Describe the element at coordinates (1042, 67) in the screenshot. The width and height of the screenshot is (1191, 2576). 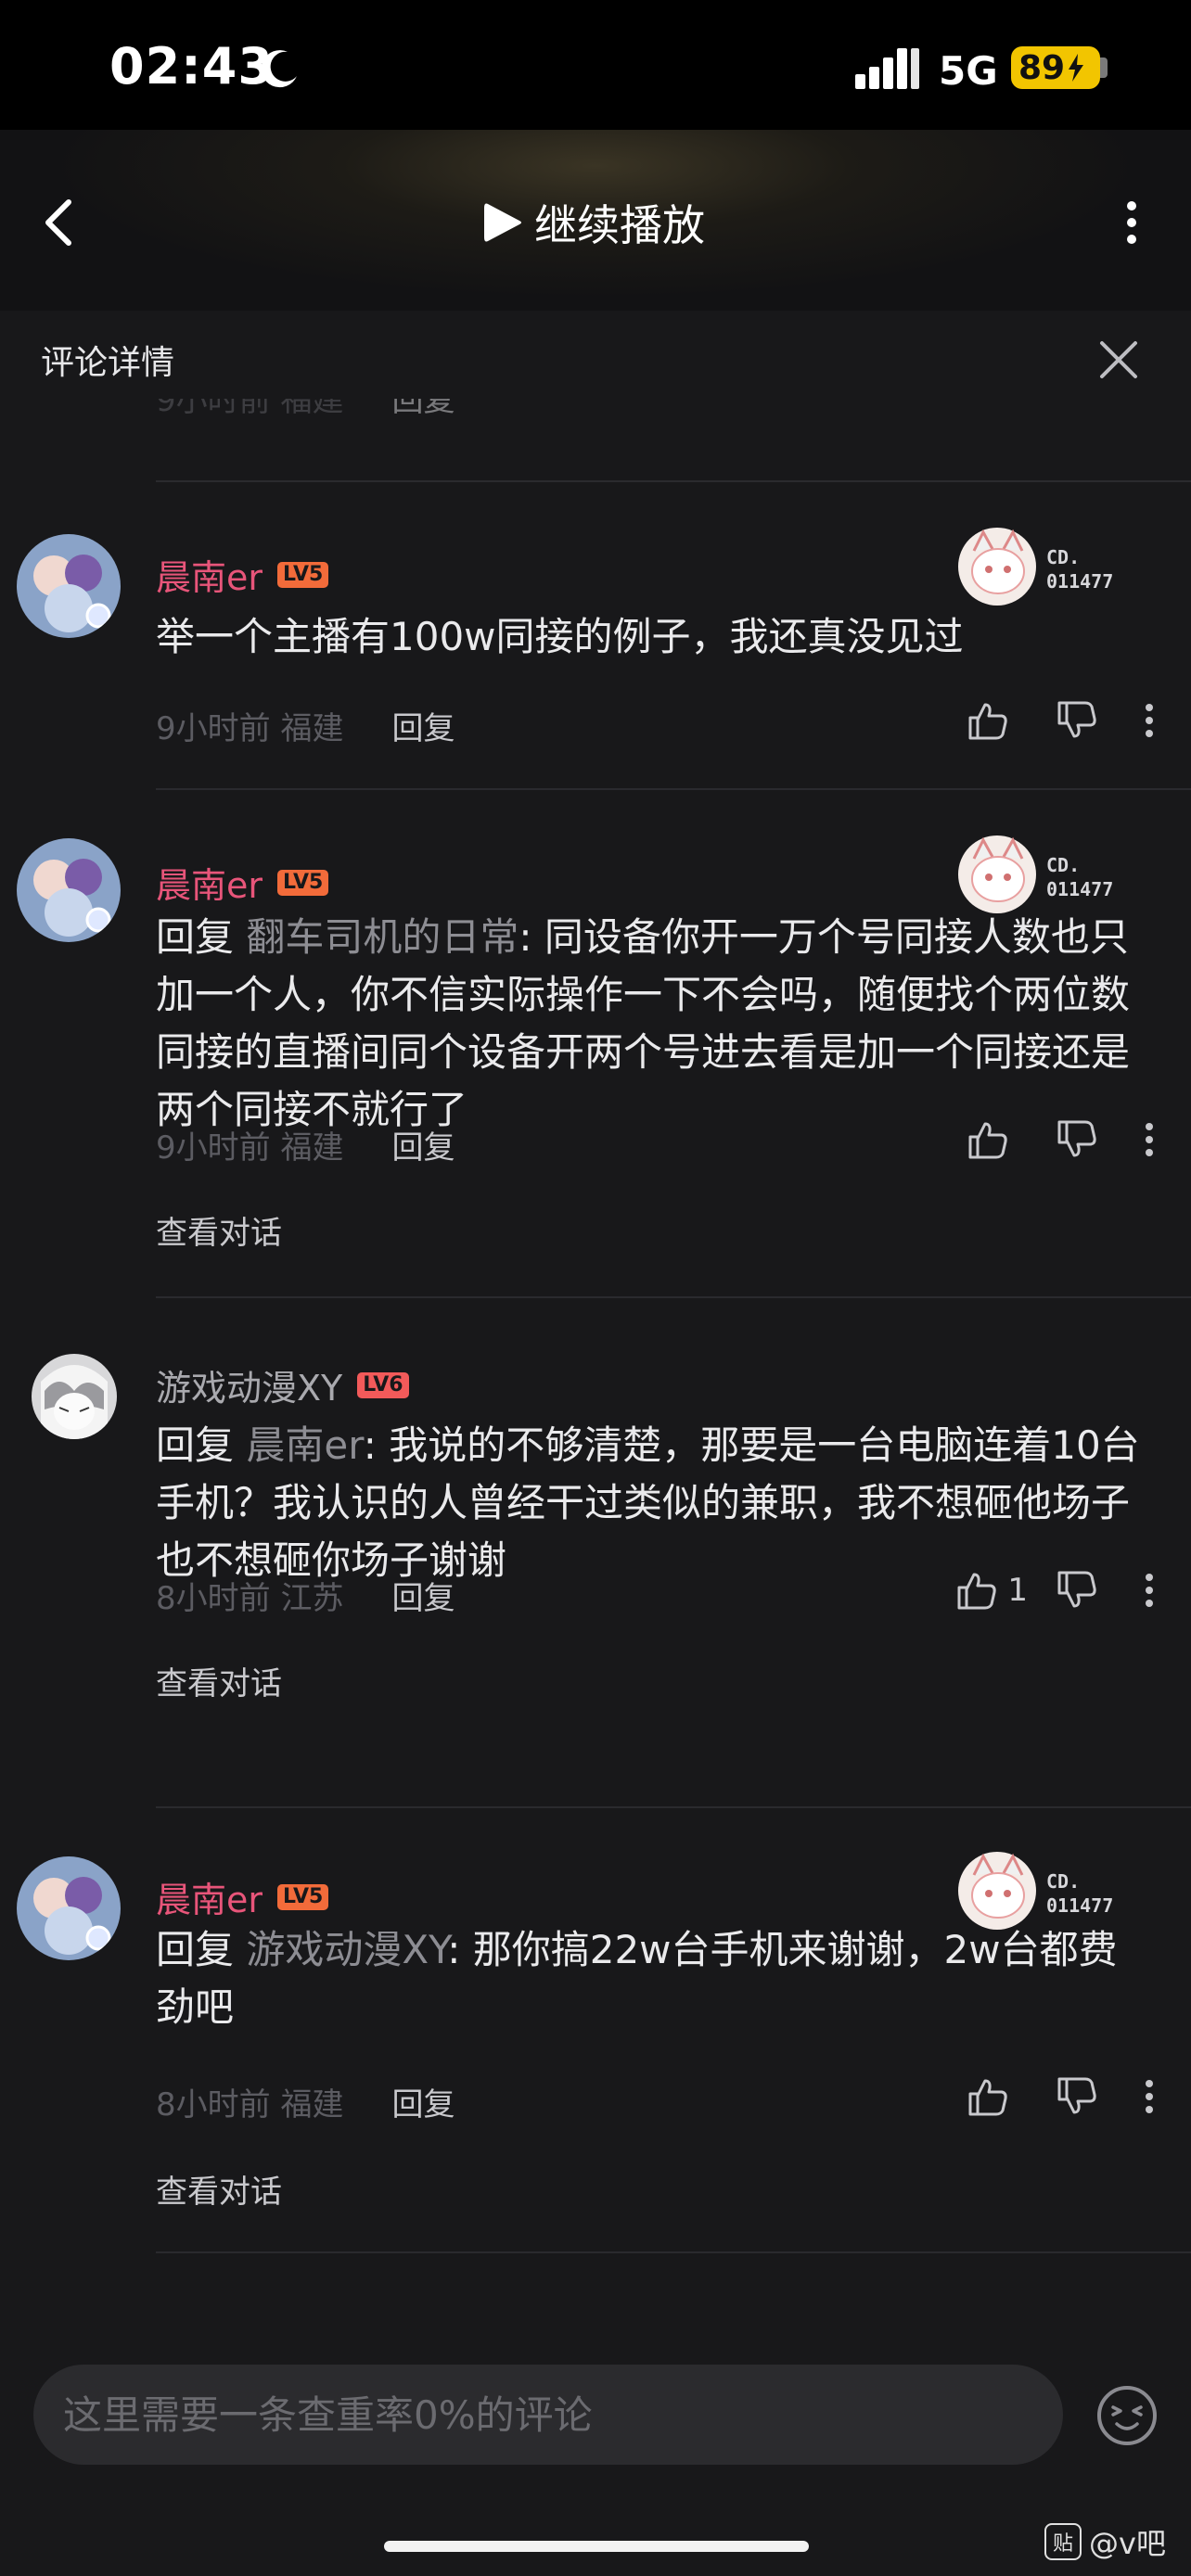
I see `battery-level: 89` at that location.